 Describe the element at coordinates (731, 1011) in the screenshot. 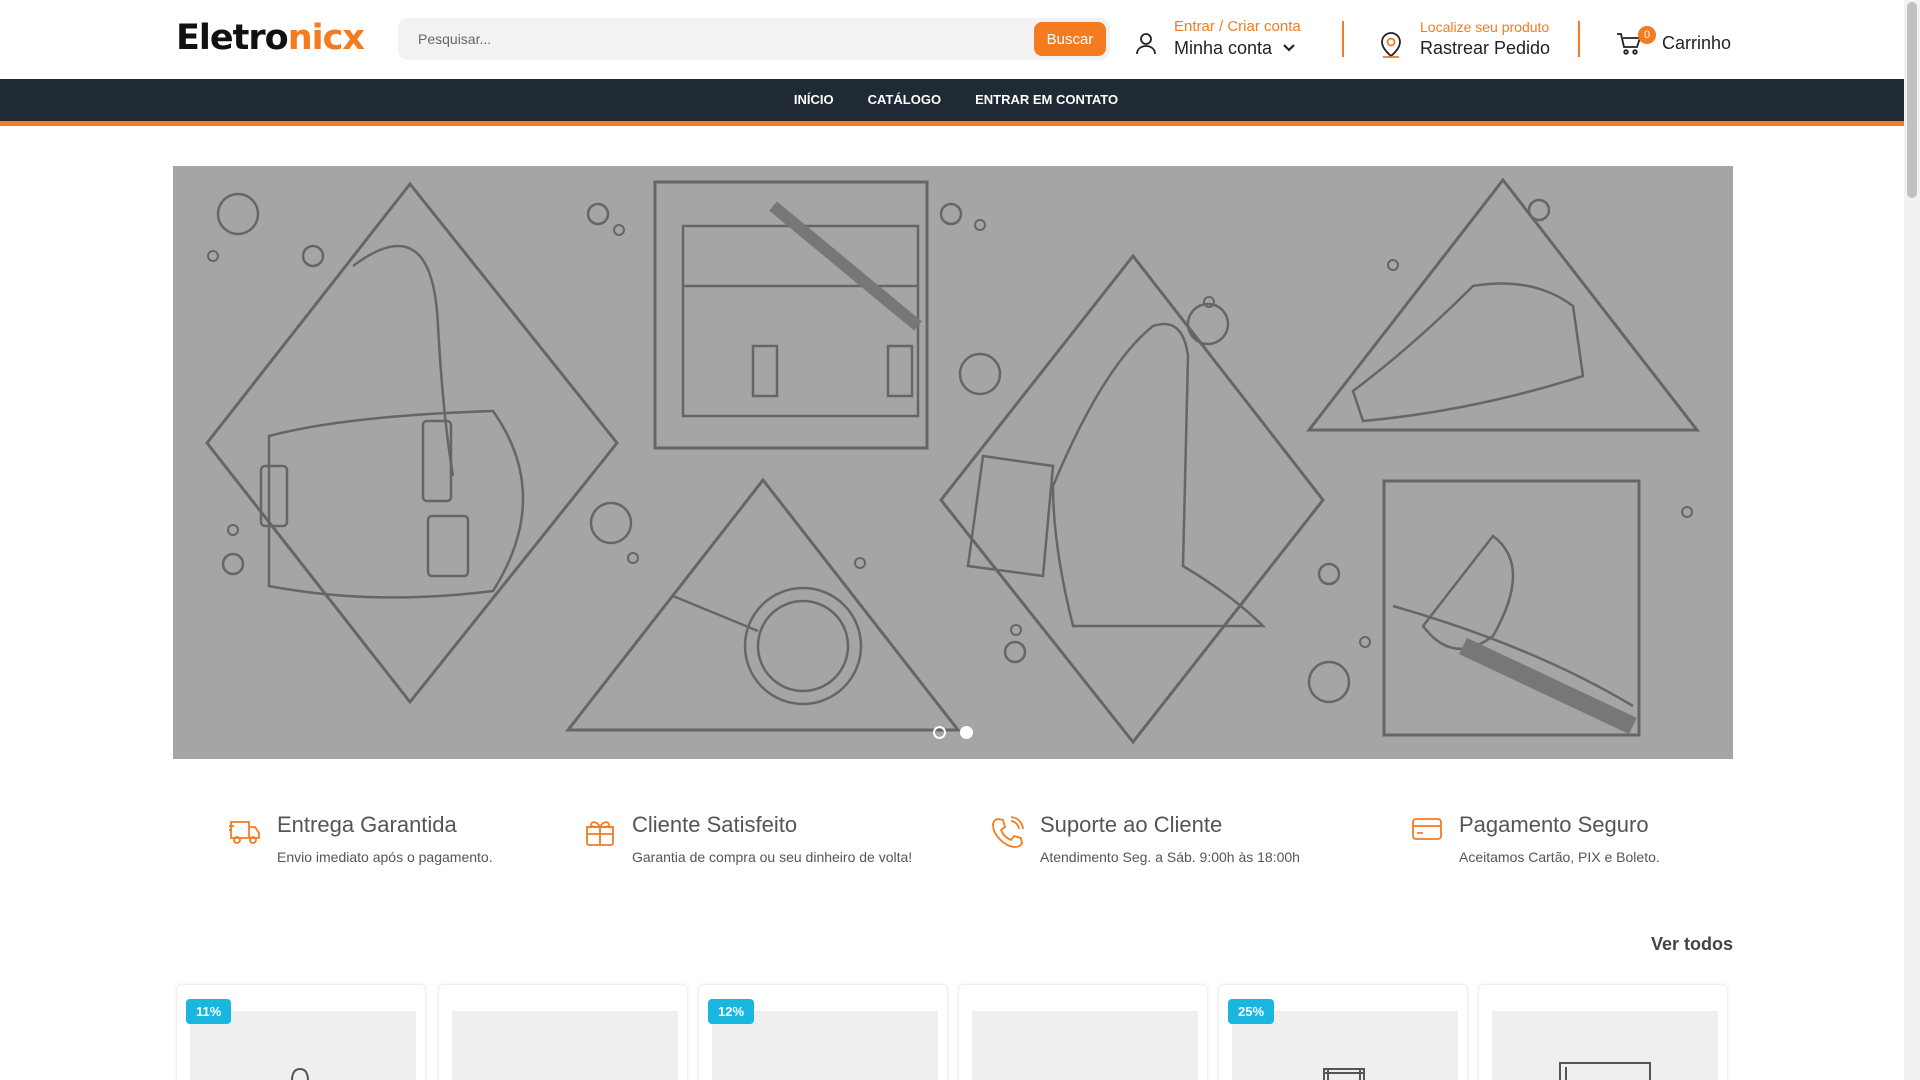

I see `discount-badge: 12%` at that location.